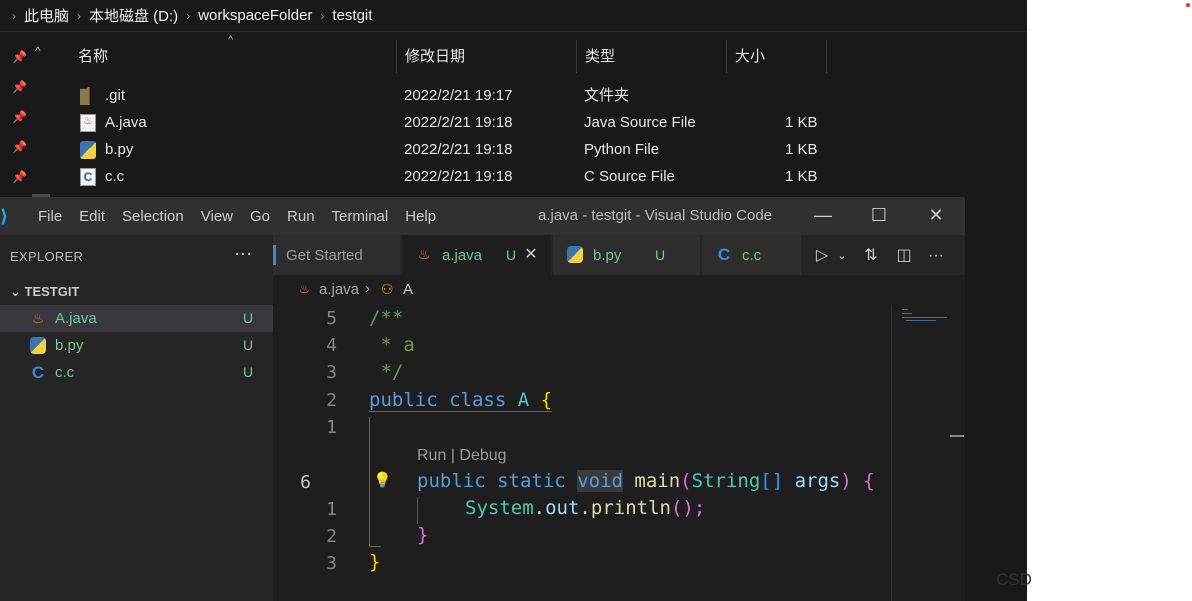 The image size is (1192, 601). I want to click on minimap-line, so click(907, 313).